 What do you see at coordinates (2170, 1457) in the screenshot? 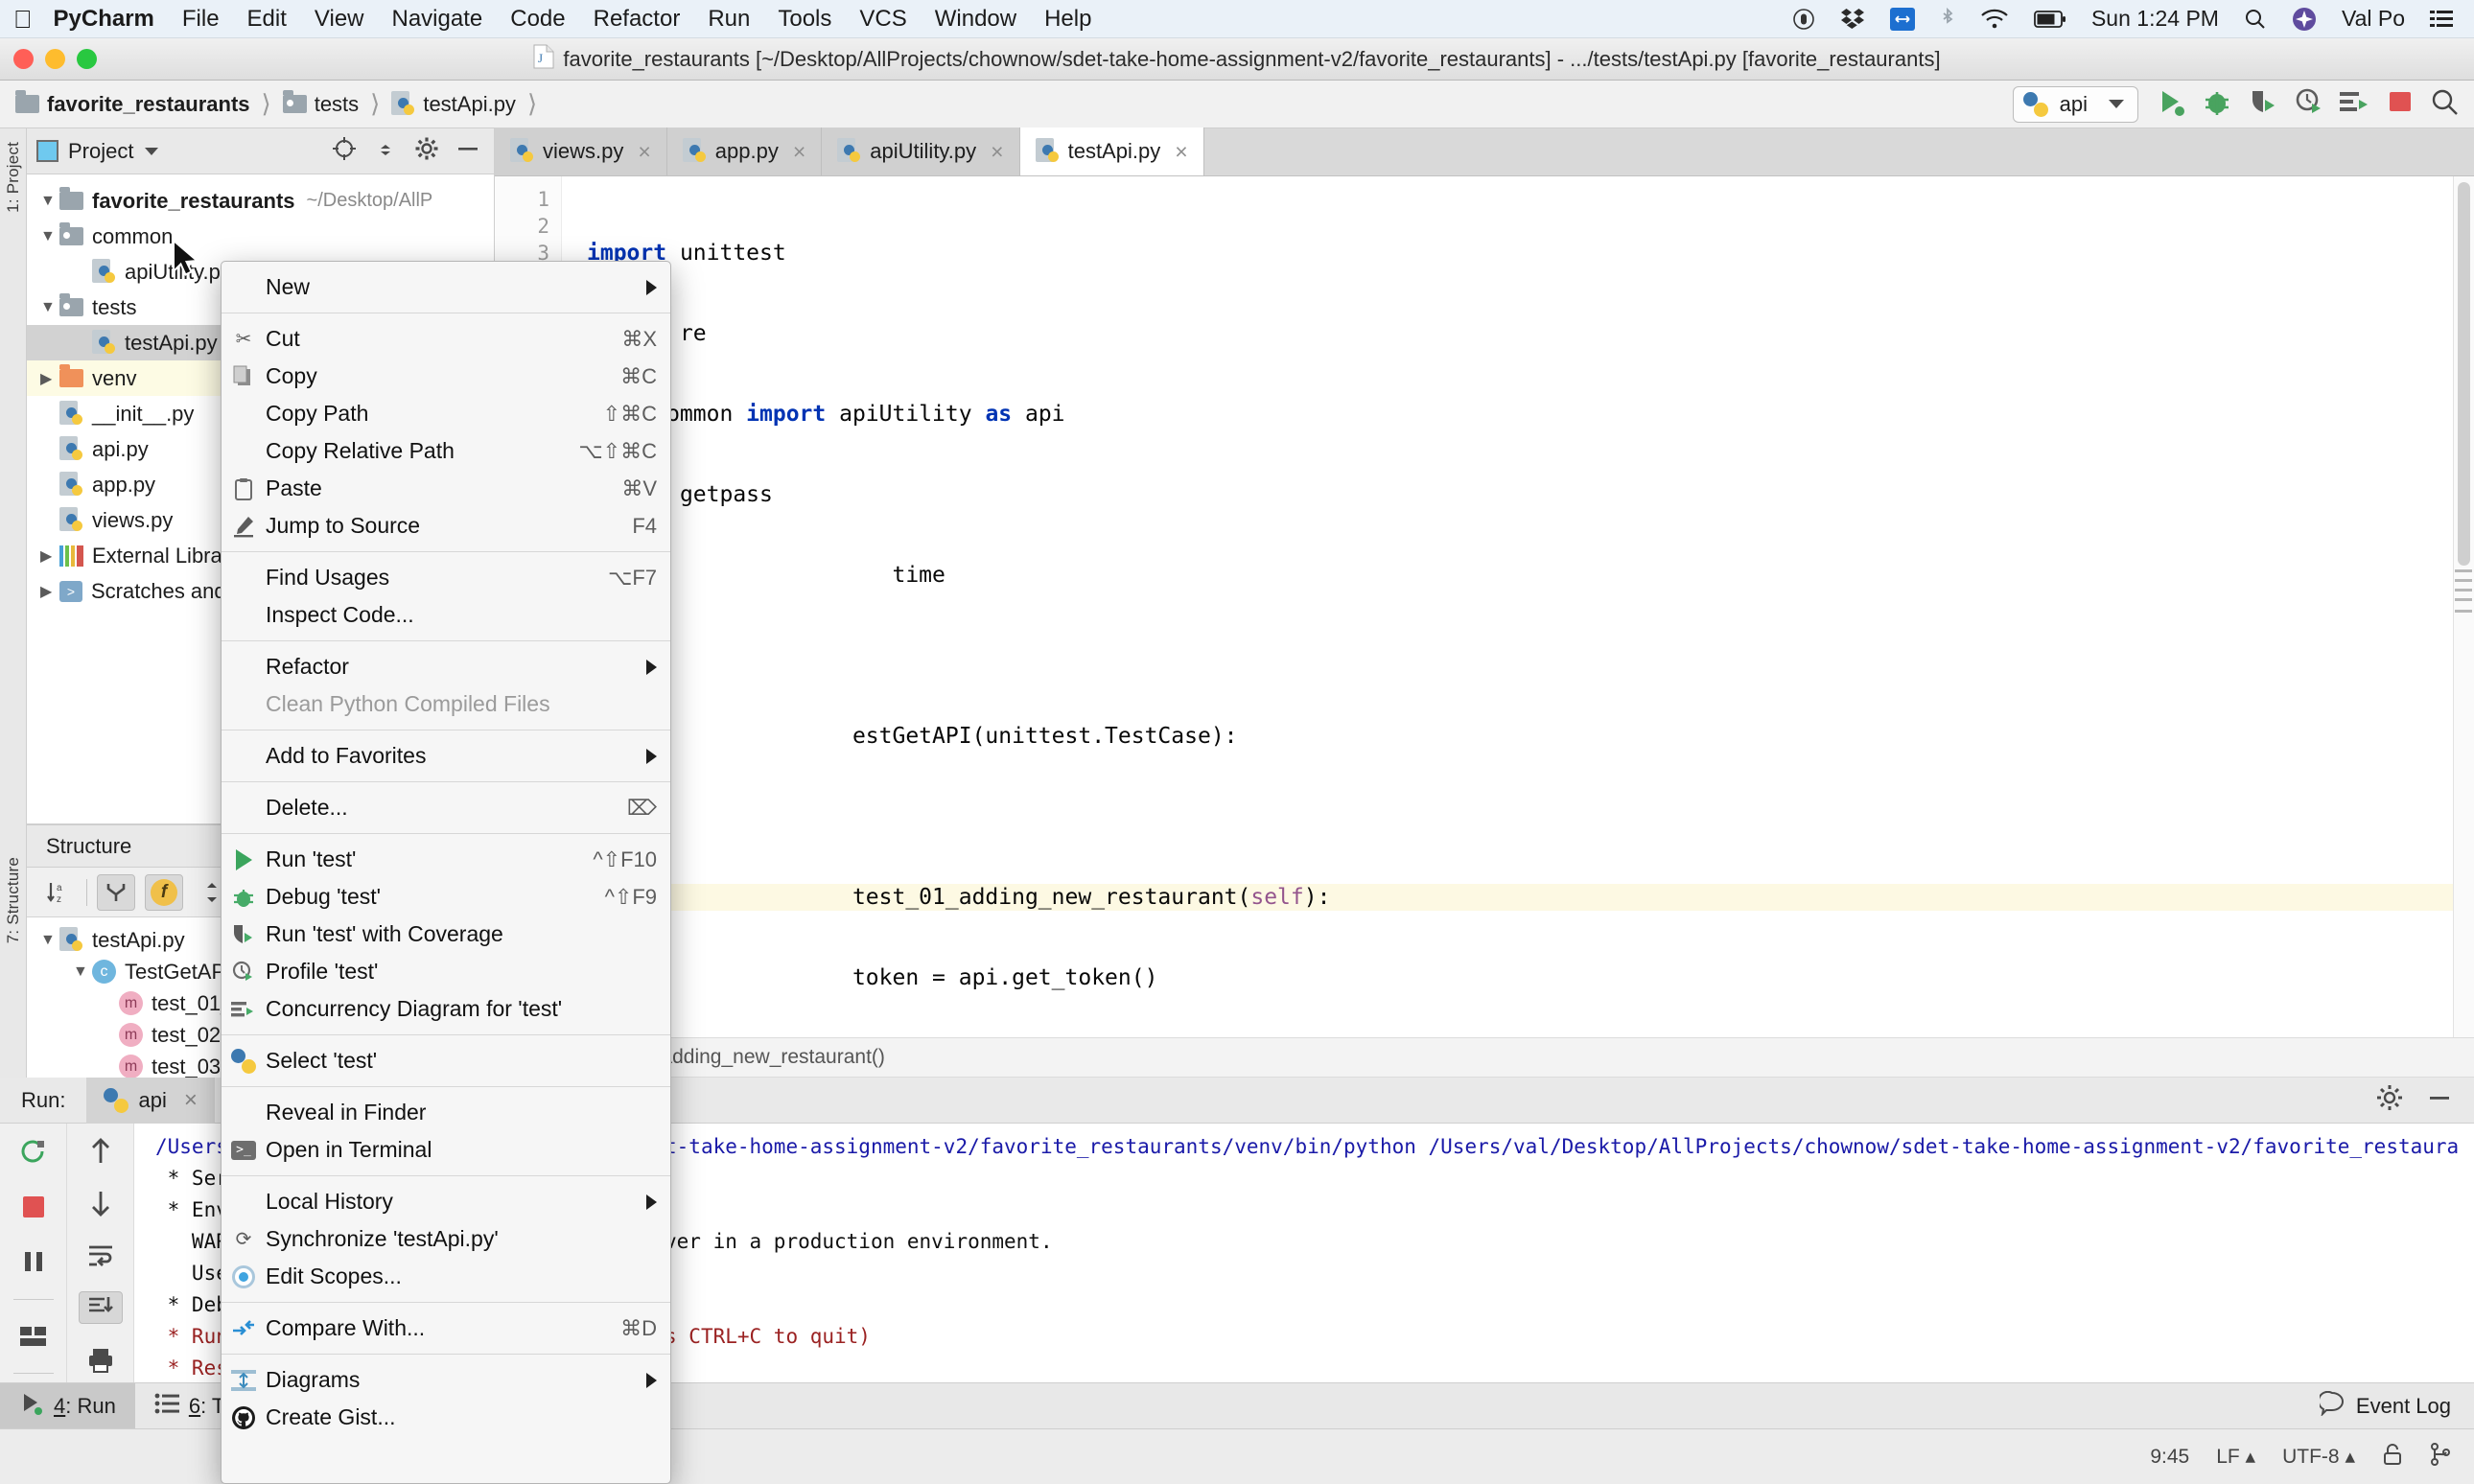
I see `caret-position: 9:45` at bounding box center [2170, 1457].